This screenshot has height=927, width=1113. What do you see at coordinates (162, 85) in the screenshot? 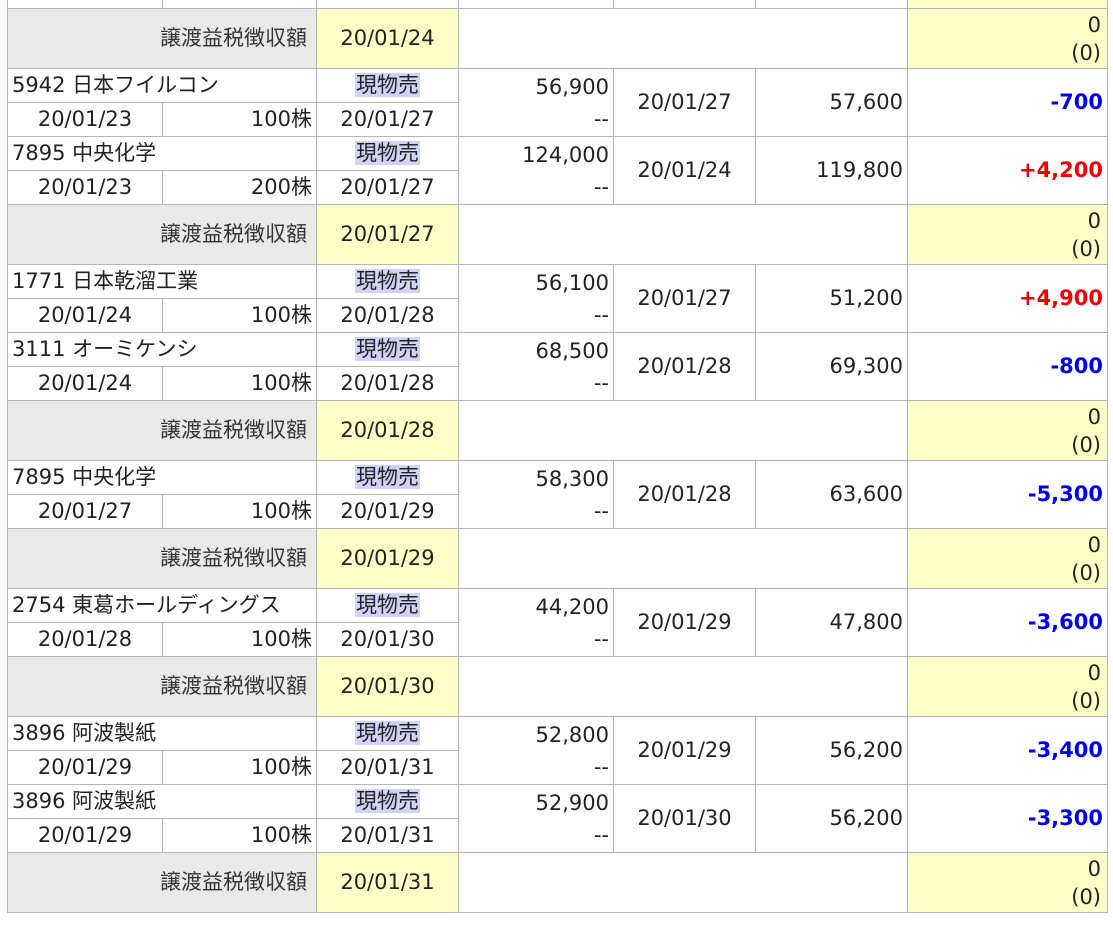
I see `stock-name: 5942 日本フイルコン` at bounding box center [162, 85].